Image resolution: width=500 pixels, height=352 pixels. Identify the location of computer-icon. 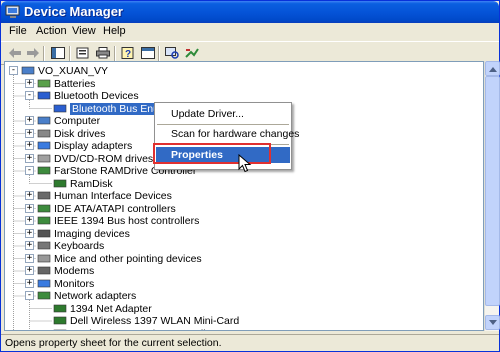
(28, 70).